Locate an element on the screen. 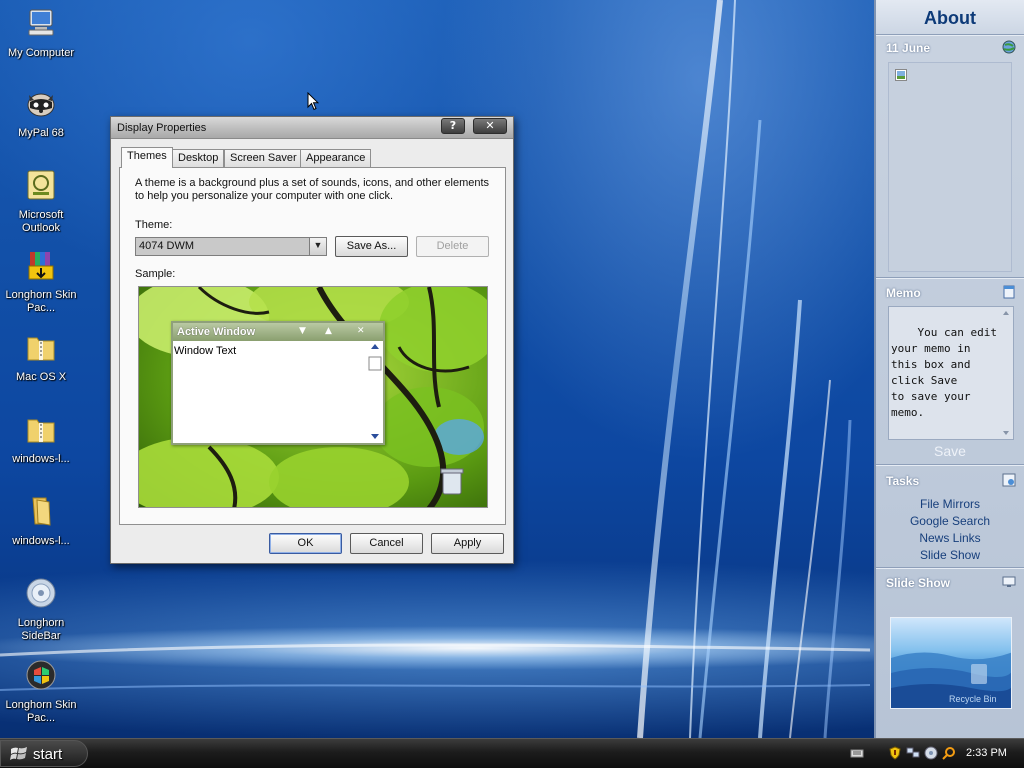  notepad-icon is located at coordinates (1009, 292).